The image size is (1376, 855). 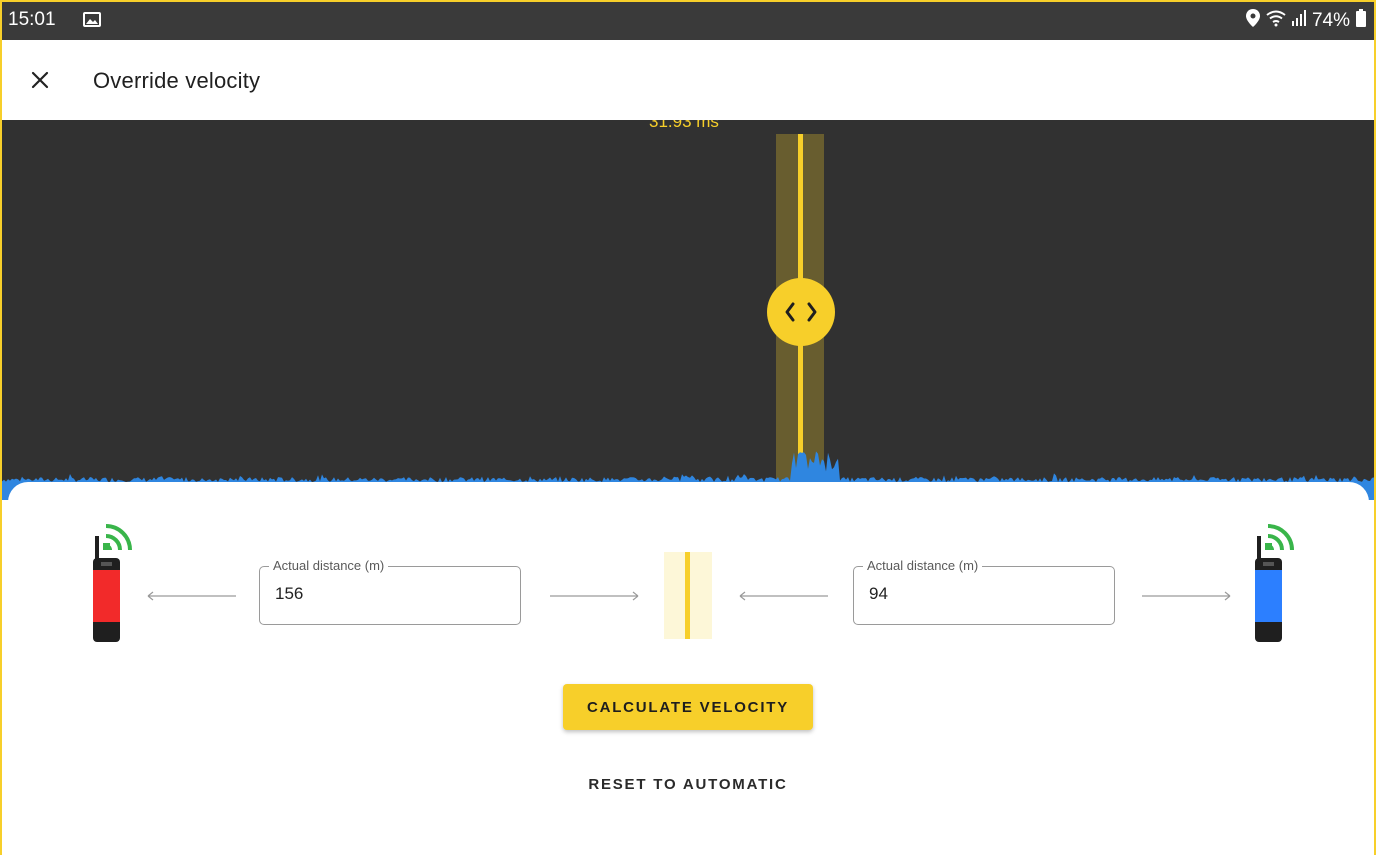 I want to click on selection-drag-handle, so click(x=801, y=312).